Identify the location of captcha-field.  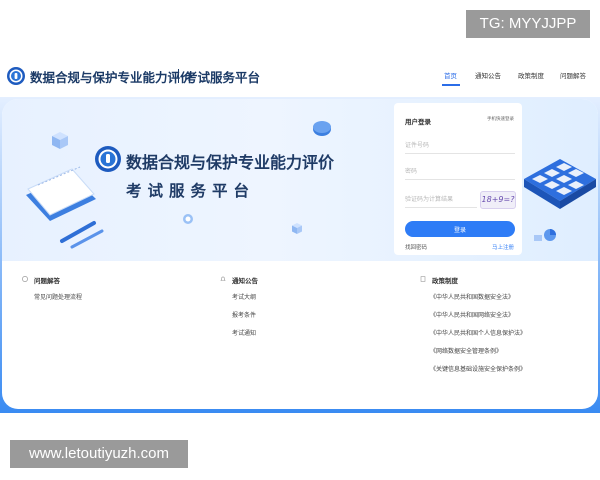
(441, 200).